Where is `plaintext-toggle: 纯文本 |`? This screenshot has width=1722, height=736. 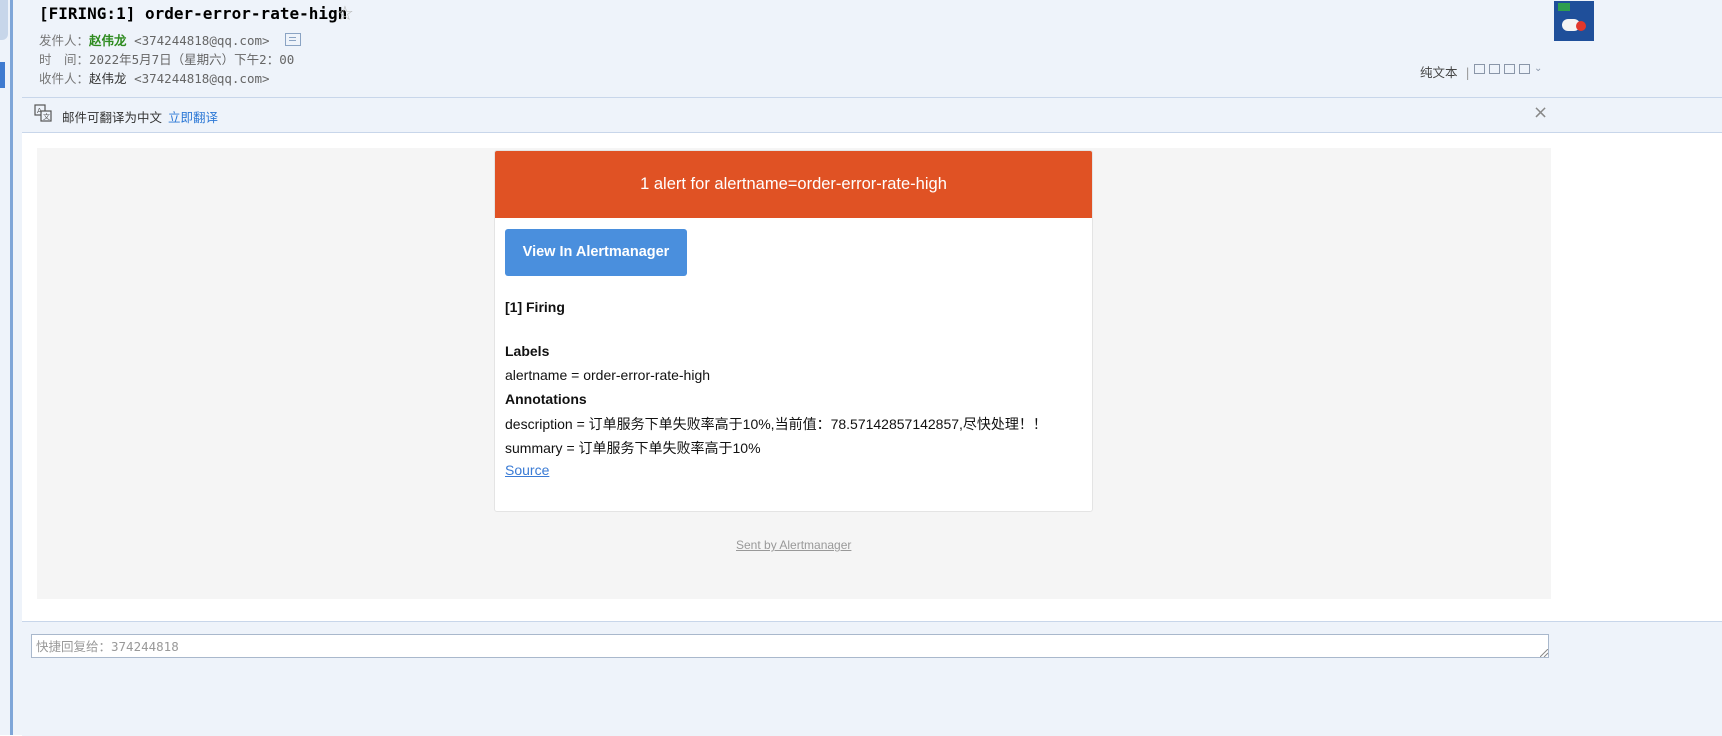
plaintext-toggle: 纯文本 | is located at coordinates (1445, 71).